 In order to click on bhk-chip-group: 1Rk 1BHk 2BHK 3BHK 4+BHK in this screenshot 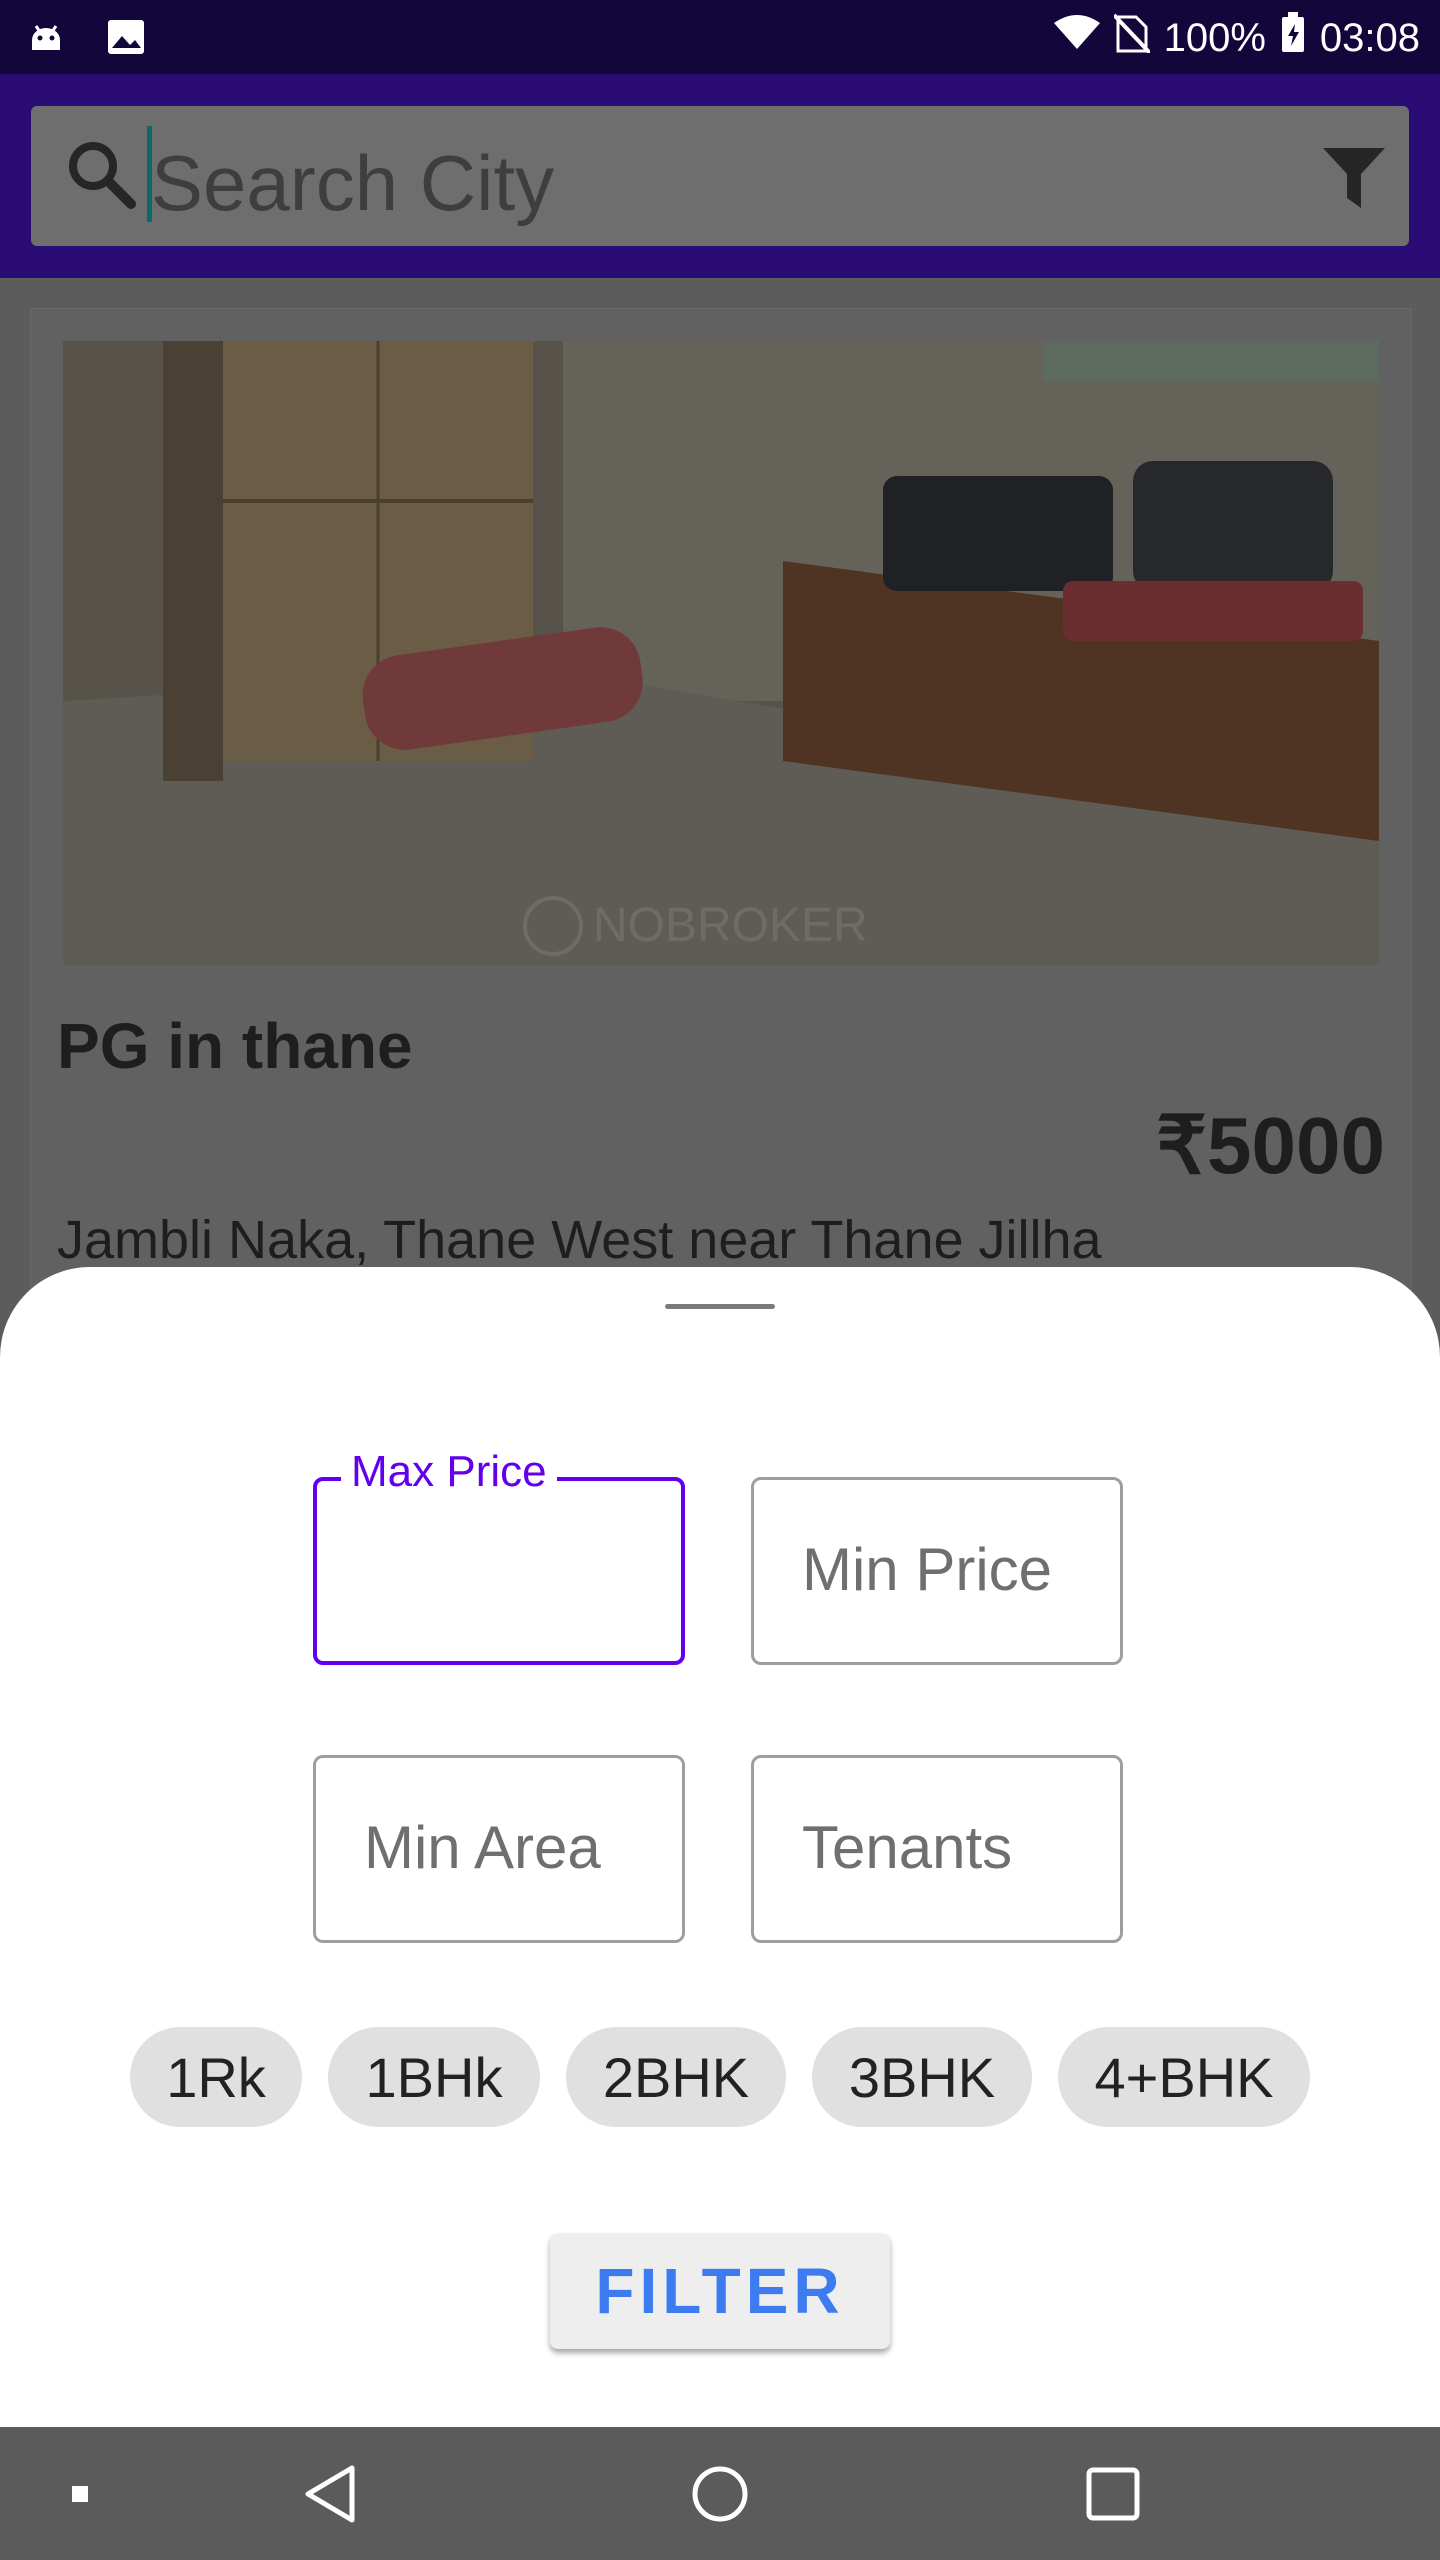, I will do `click(720, 2077)`.